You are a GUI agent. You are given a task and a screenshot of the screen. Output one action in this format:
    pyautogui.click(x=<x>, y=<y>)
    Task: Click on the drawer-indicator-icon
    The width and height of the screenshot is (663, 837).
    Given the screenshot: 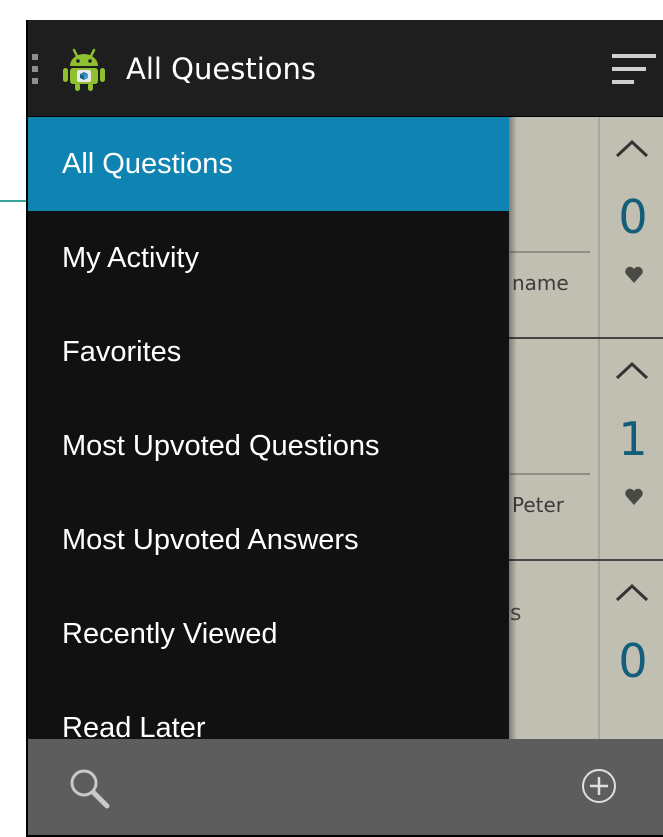 What is the action you would take?
    pyautogui.click(x=35, y=69)
    